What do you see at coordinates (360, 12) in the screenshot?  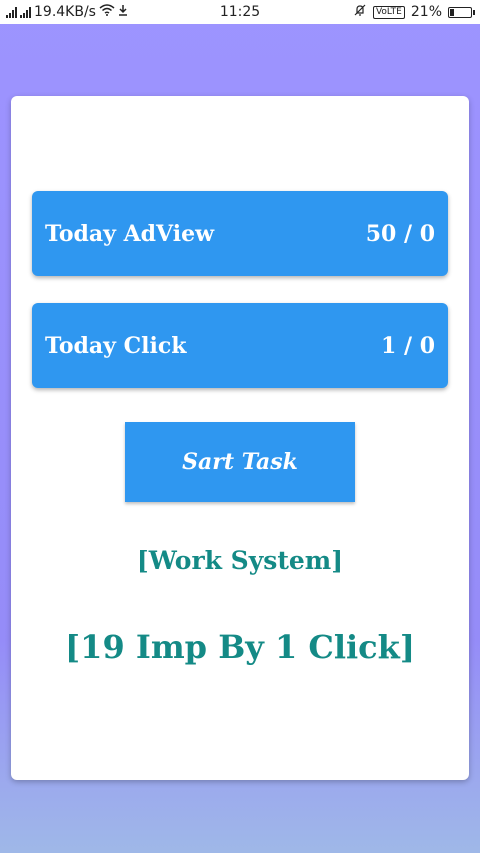 I see `mute-bell-icon` at bounding box center [360, 12].